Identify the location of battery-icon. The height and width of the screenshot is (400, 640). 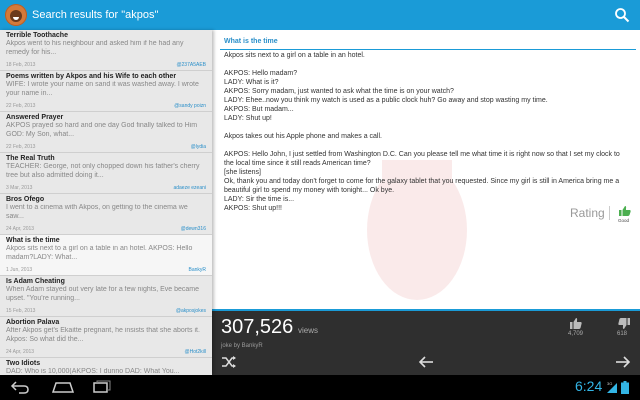
(625, 387).